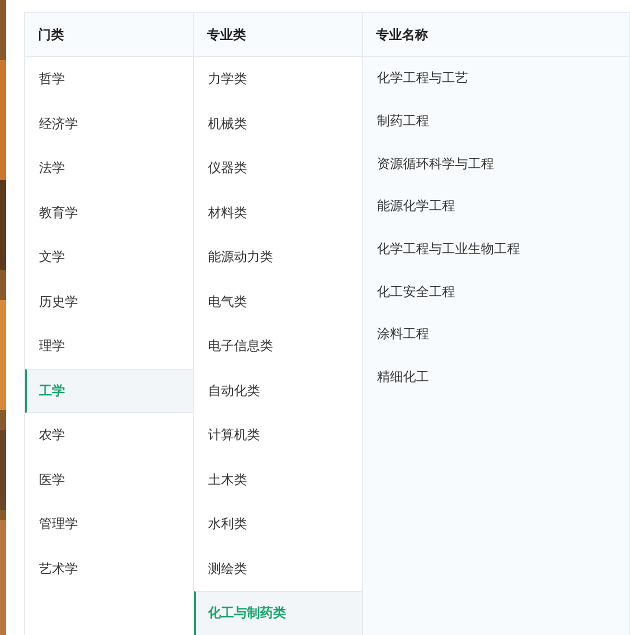 The image size is (630, 635). I want to click on list-item: 理学, so click(109, 346).